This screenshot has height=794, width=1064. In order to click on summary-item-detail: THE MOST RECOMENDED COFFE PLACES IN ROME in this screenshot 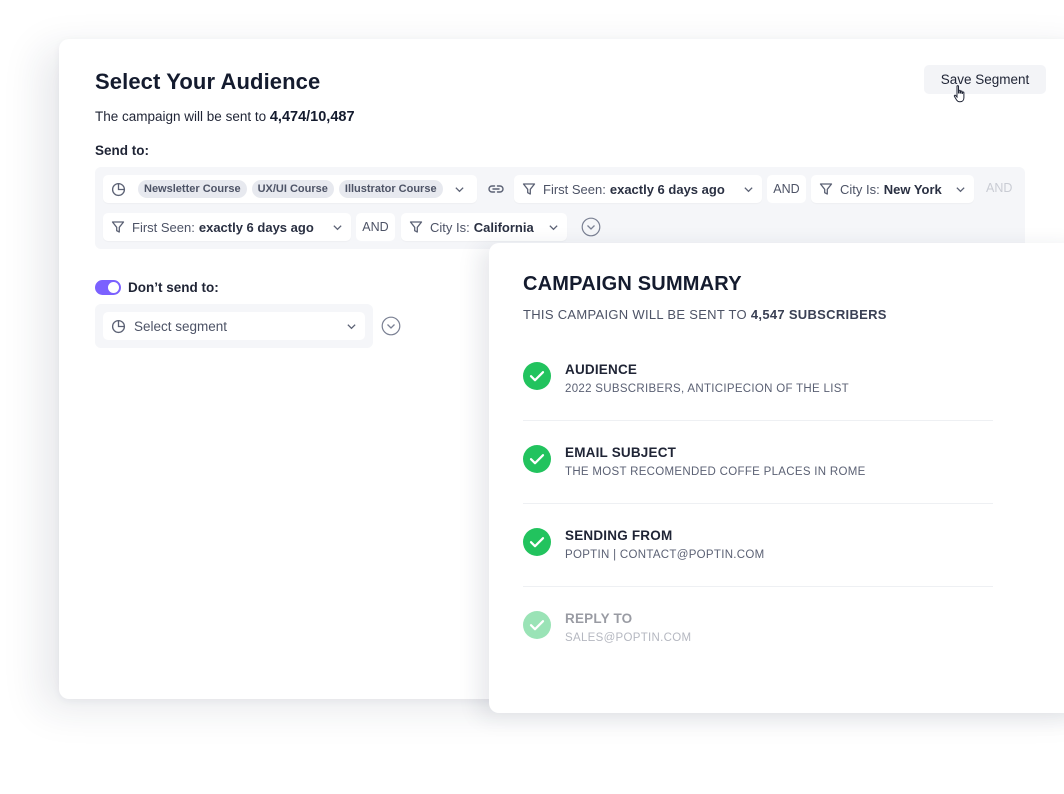, I will do `click(715, 472)`.